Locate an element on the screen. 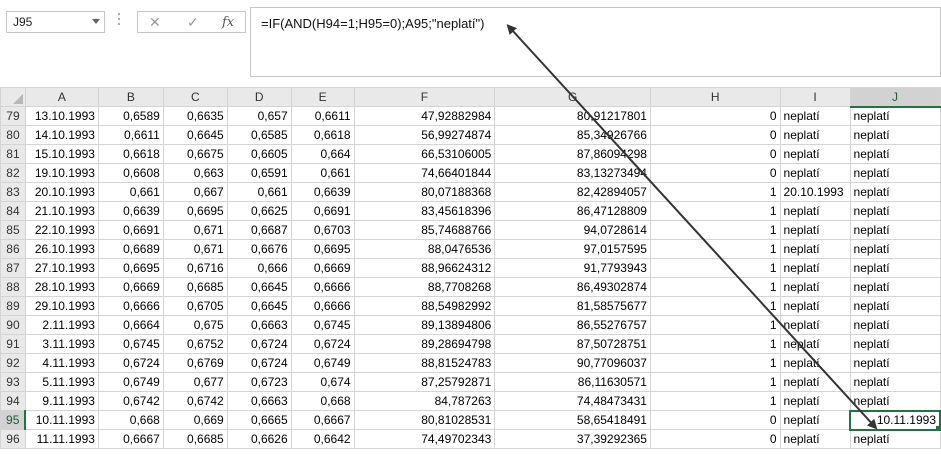  cell-c88: 0,6685 is located at coordinates (195, 287).